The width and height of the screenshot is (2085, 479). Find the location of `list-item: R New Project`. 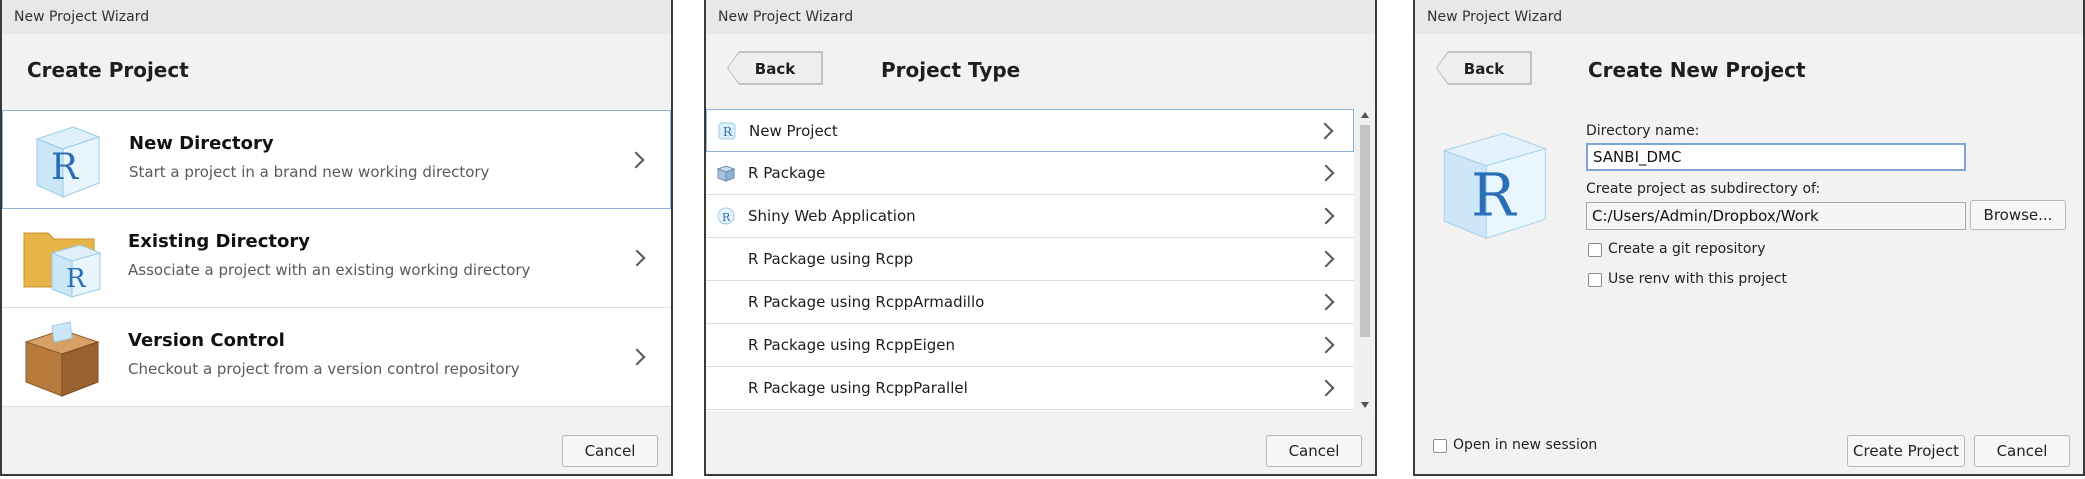

list-item: R New Project is located at coordinates (1030, 130).